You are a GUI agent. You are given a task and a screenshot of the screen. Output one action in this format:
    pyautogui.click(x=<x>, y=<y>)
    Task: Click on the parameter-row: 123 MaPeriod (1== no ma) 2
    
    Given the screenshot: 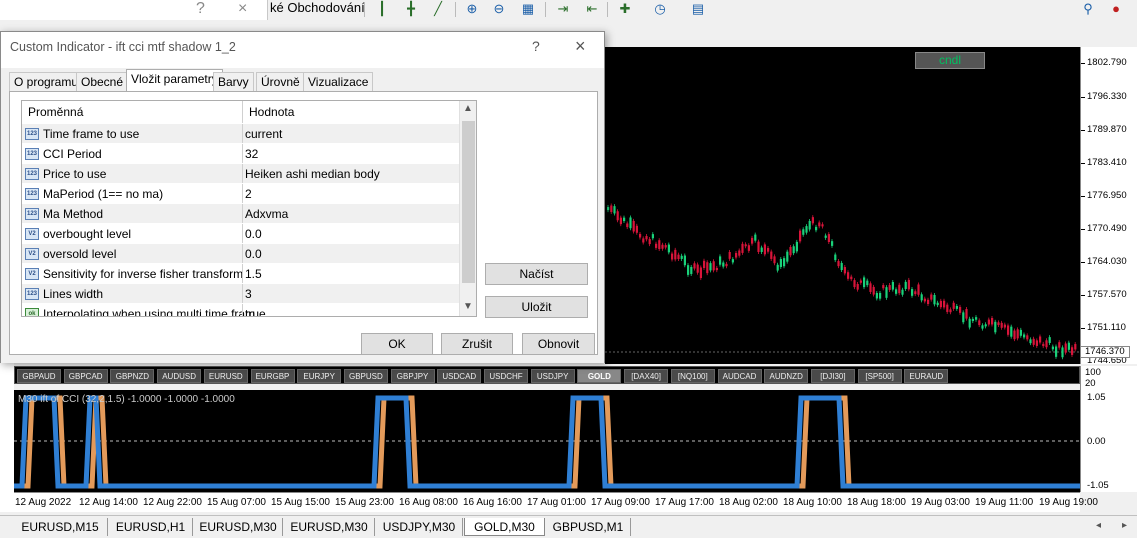 What is the action you would take?
    pyautogui.click(x=240, y=193)
    